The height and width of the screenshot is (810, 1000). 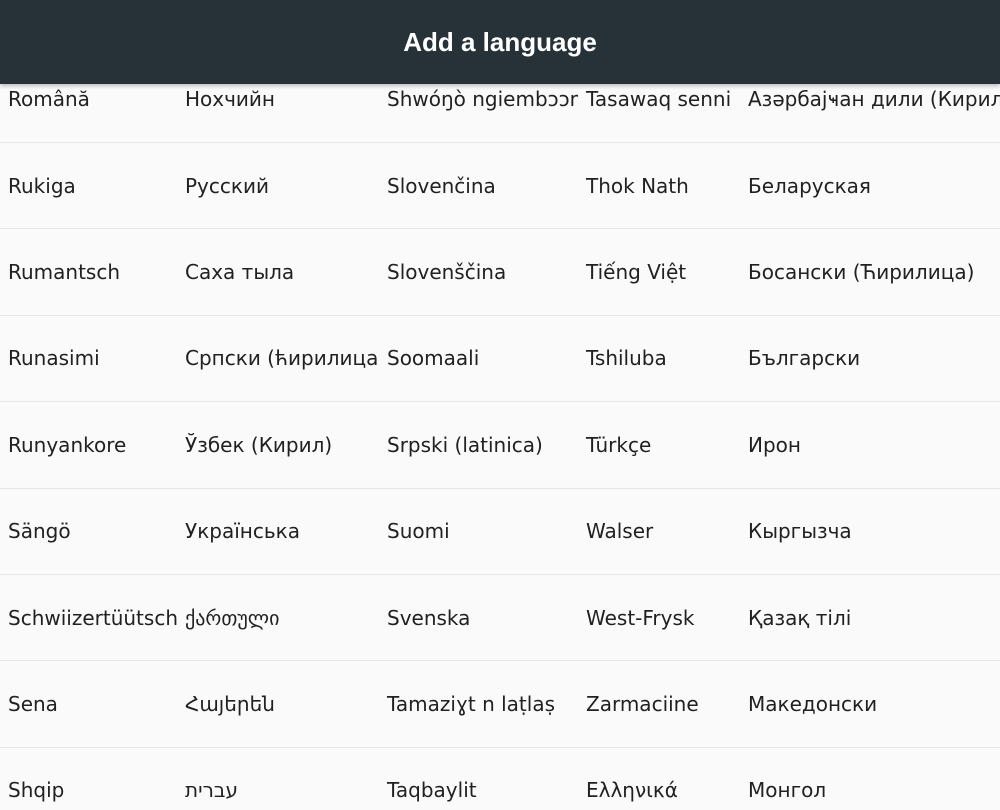 What do you see at coordinates (88, 444) in the screenshot?
I see `language-item: Runyankore` at bounding box center [88, 444].